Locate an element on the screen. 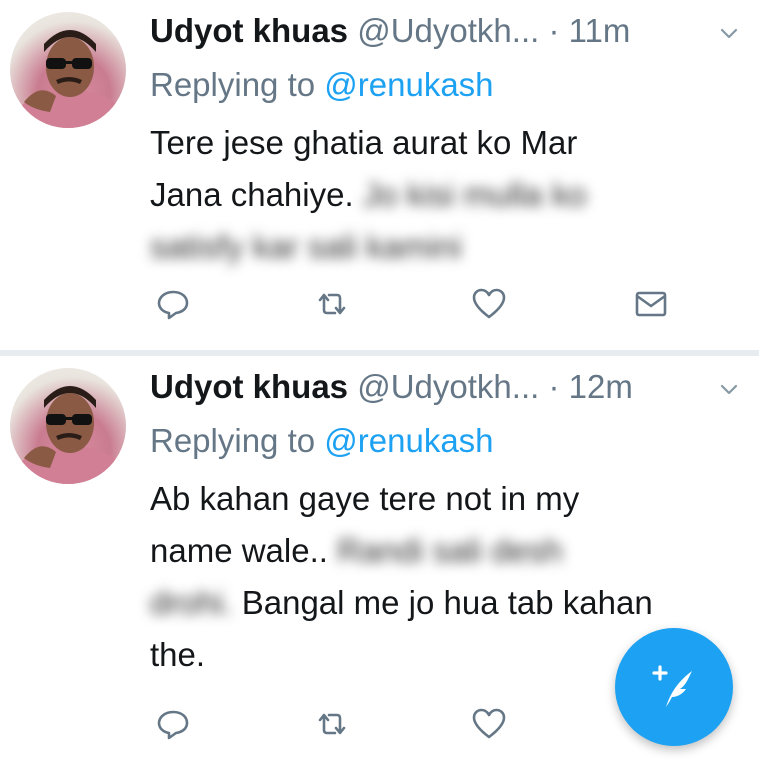  tweet-text-line: Jana chahiye. Jo kisi mulla ko is located at coordinates (440, 195).